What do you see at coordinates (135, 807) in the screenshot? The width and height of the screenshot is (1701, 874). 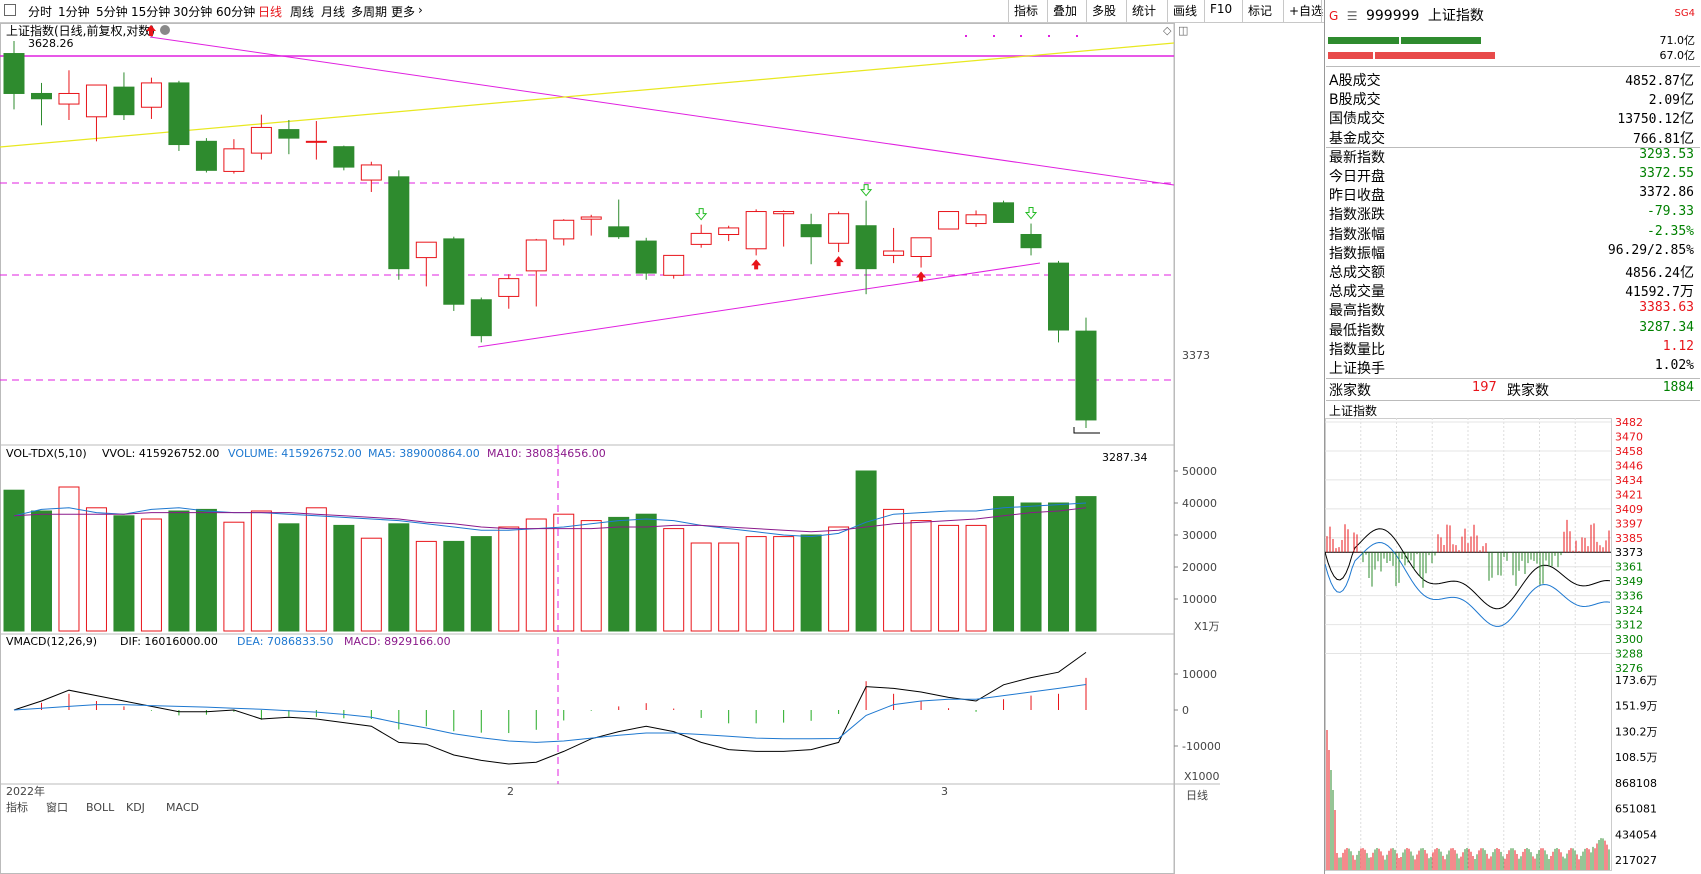 I see `bottom-tab: KDJ` at bounding box center [135, 807].